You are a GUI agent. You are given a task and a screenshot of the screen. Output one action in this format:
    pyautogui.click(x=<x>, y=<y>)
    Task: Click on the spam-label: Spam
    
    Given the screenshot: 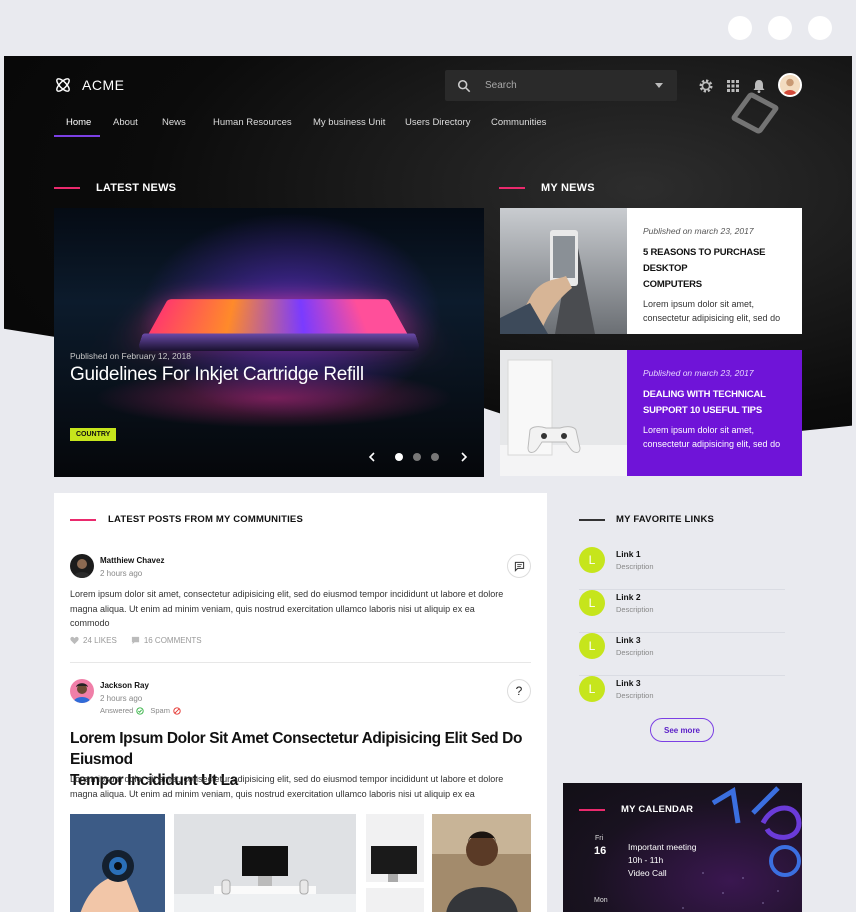 What is the action you would take?
    pyautogui.click(x=160, y=710)
    